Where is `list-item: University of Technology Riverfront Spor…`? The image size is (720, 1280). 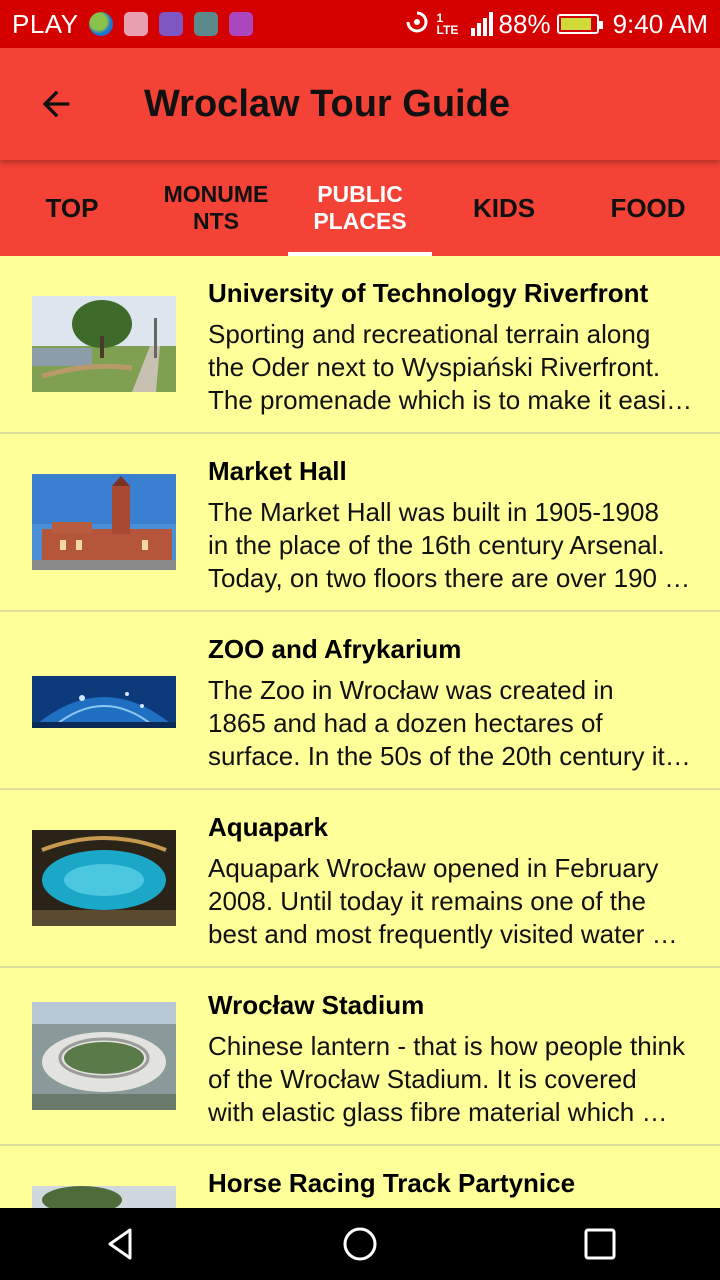
list-item: University of Technology Riverfront Spor… is located at coordinates (360, 345).